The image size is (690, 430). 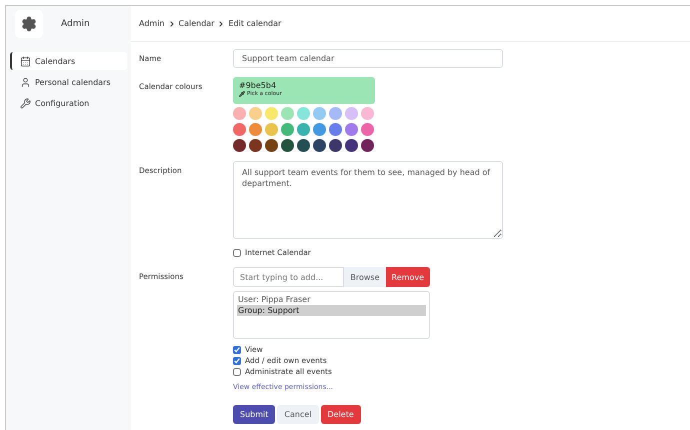 What do you see at coordinates (368, 58) in the screenshot?
I see `name-field: Support team calendar` at bounding box center [368, 58].